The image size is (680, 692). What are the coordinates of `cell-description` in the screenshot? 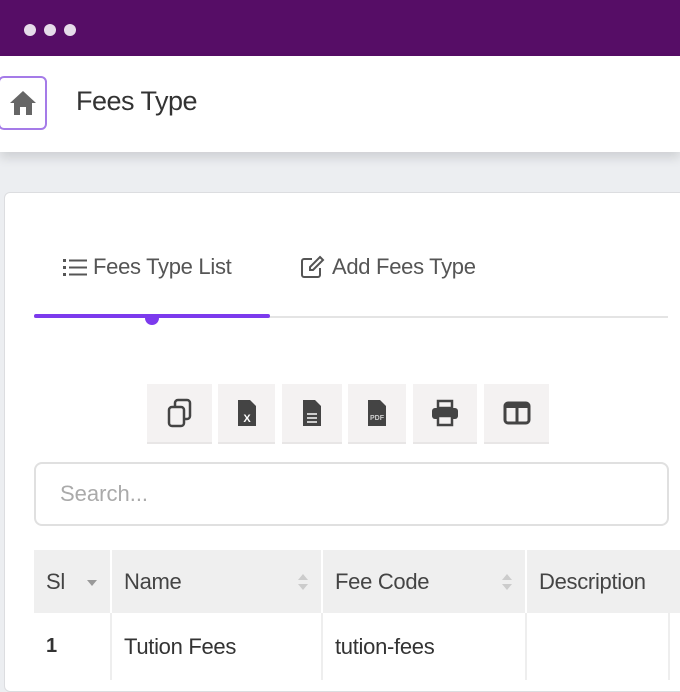 It's located at (598, 646).